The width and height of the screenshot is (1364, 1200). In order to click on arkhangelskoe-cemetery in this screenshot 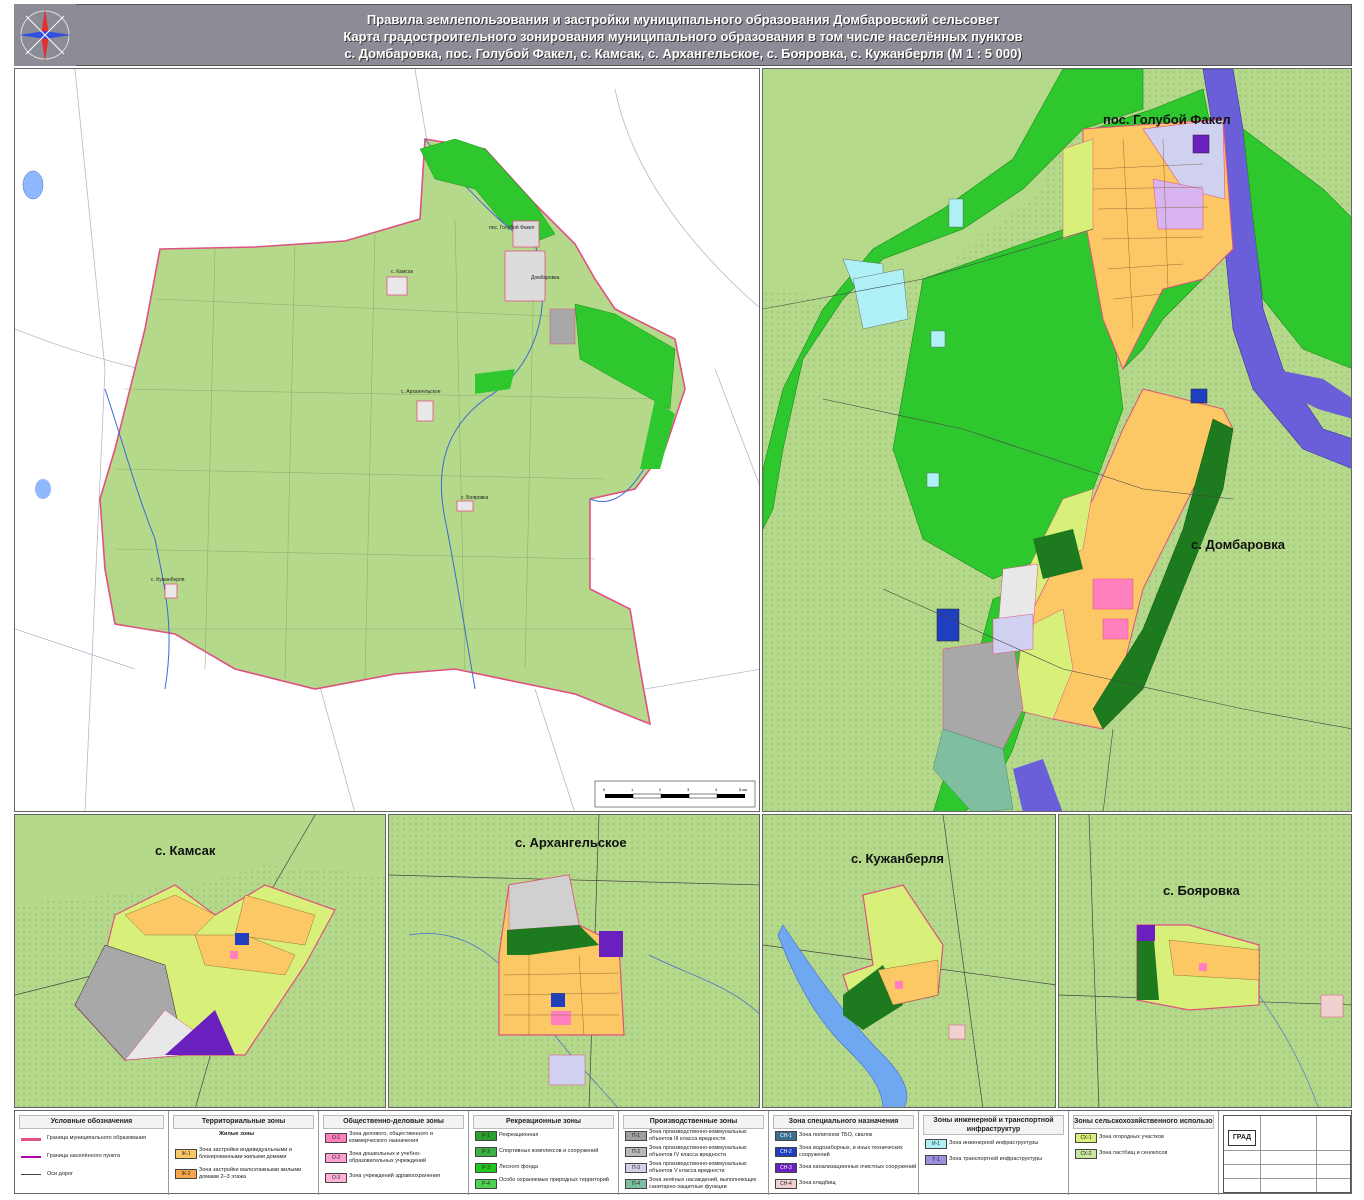, I will do `click(567, 1070)`.